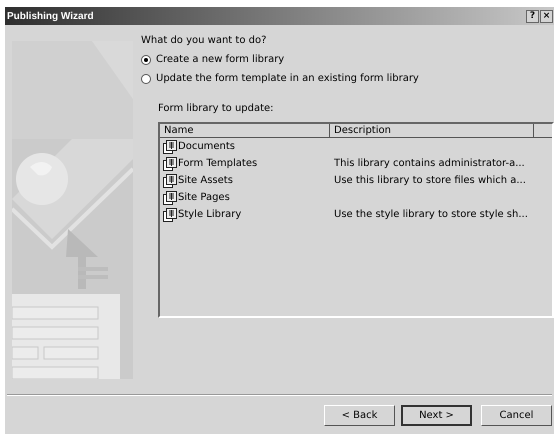 This screenshot has width=554, height=434. Describe the element at coordinates (216, 109) in the screenshot. I see `list-label: Form library to update:` at that location.